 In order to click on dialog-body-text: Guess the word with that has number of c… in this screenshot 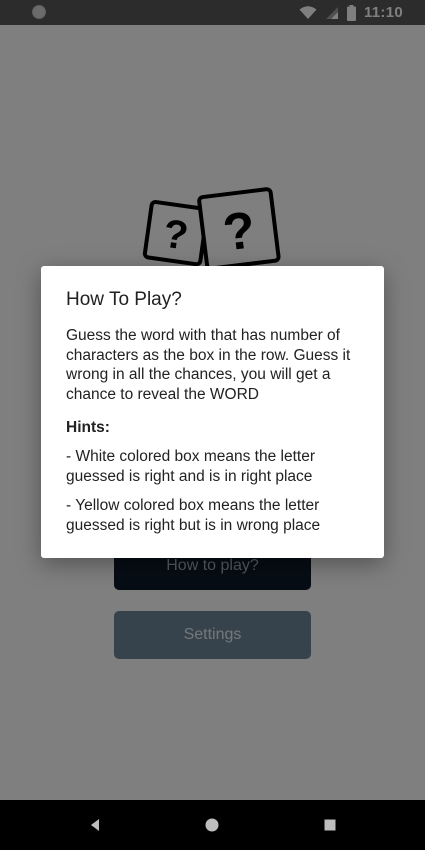, I will do `click(208, 365)`.